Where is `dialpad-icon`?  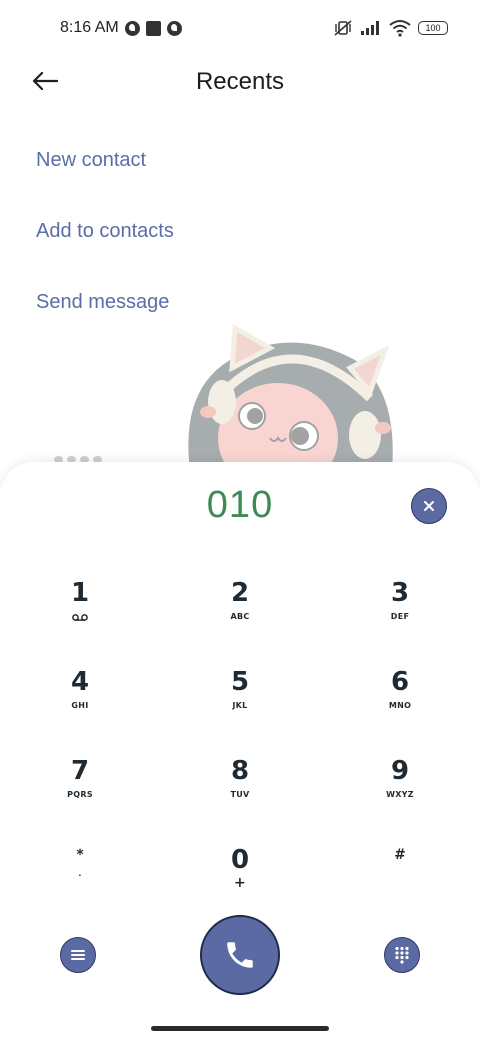
dialpad-icon is located at coordinates (402, 955).